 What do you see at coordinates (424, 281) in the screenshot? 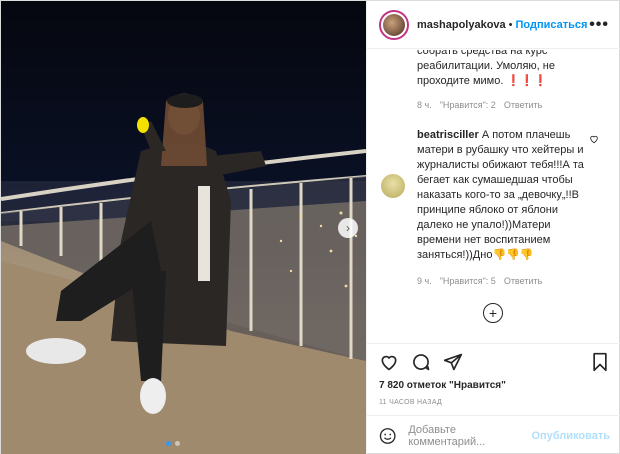
I see `comment-time: 9 ч.` at bounding box center [424, 281].